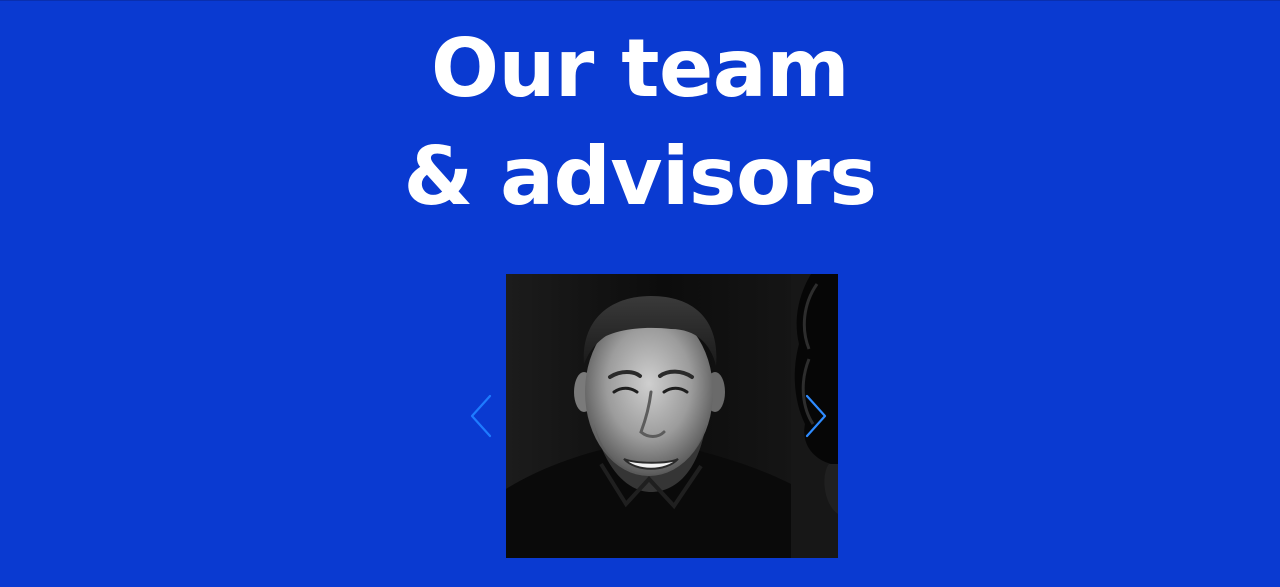  I want to click on page-title-line-2: & advisors, so click(640, 176).